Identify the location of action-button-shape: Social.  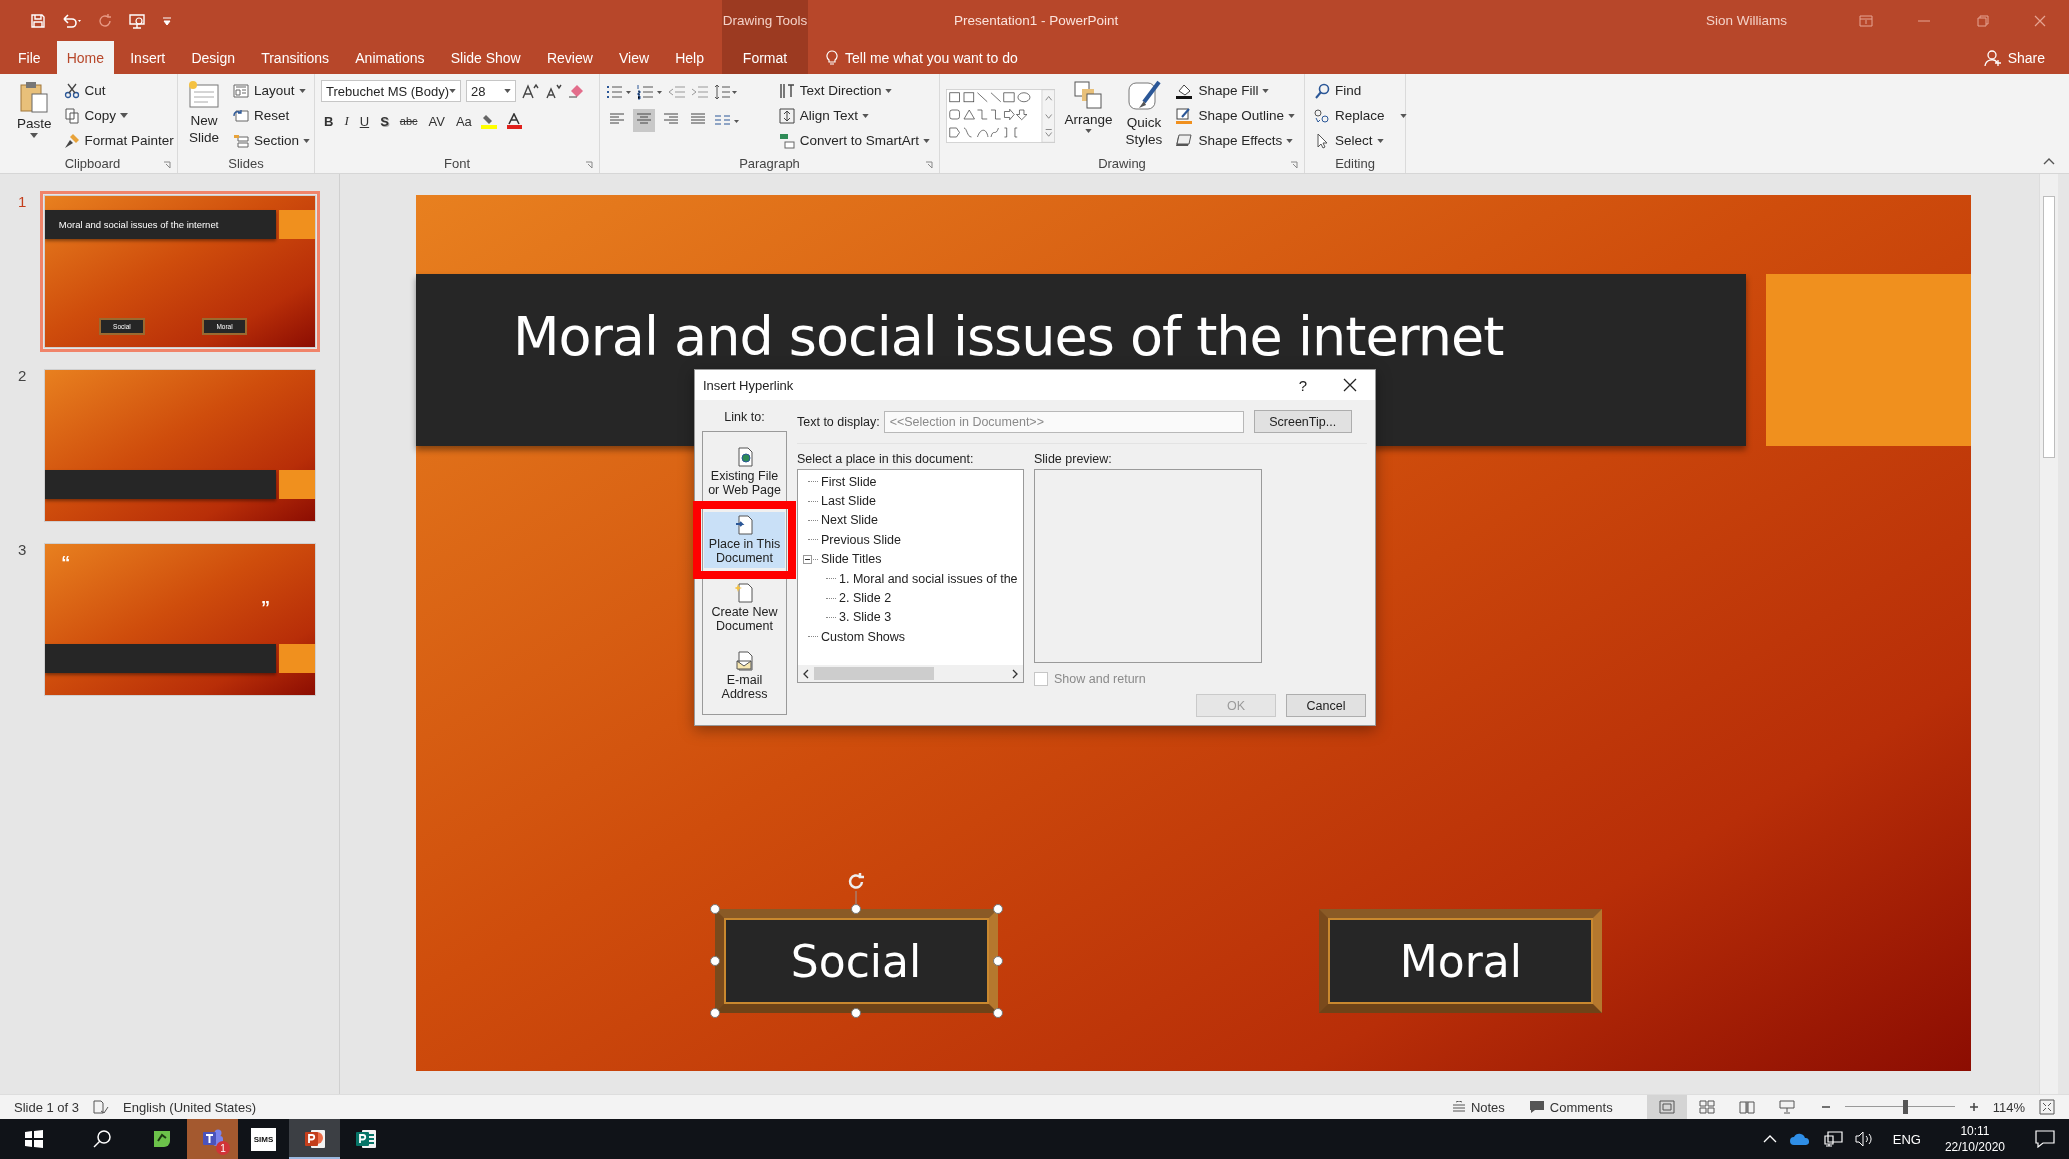
(856, 961).